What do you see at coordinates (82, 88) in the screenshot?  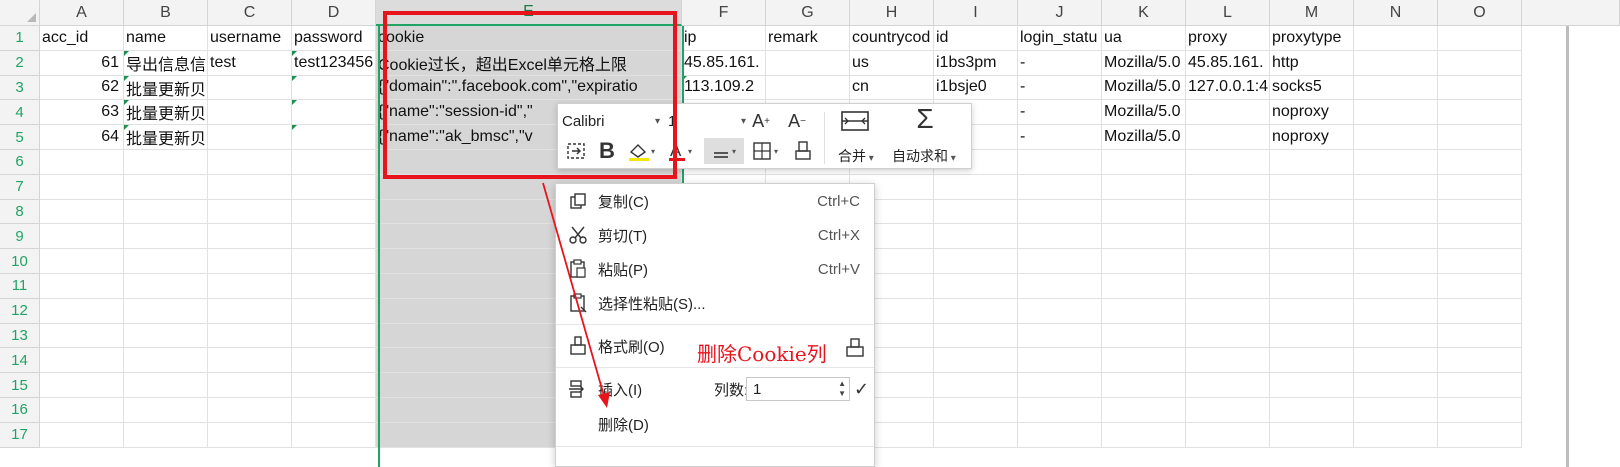 I see `cell-a3: 62` at bounding box center [82, 88].